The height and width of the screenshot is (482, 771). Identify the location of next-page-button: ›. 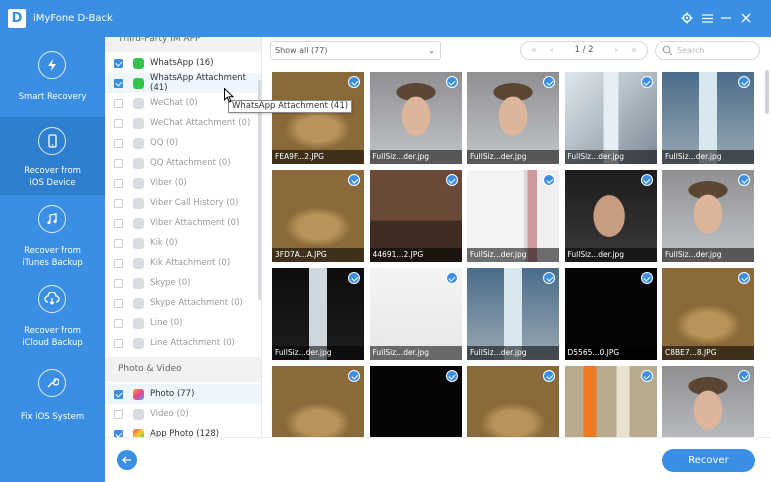
(616, 50).